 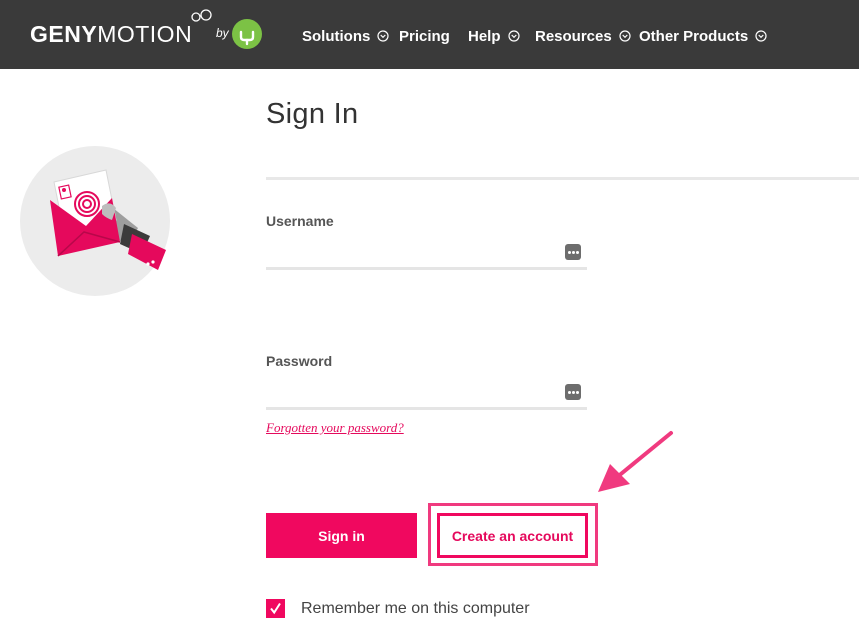 What do you see at coordinates (694, 36) in the screenshot?
I see `nav-other-products-label: Other Products` at bounding box center [694, 36].